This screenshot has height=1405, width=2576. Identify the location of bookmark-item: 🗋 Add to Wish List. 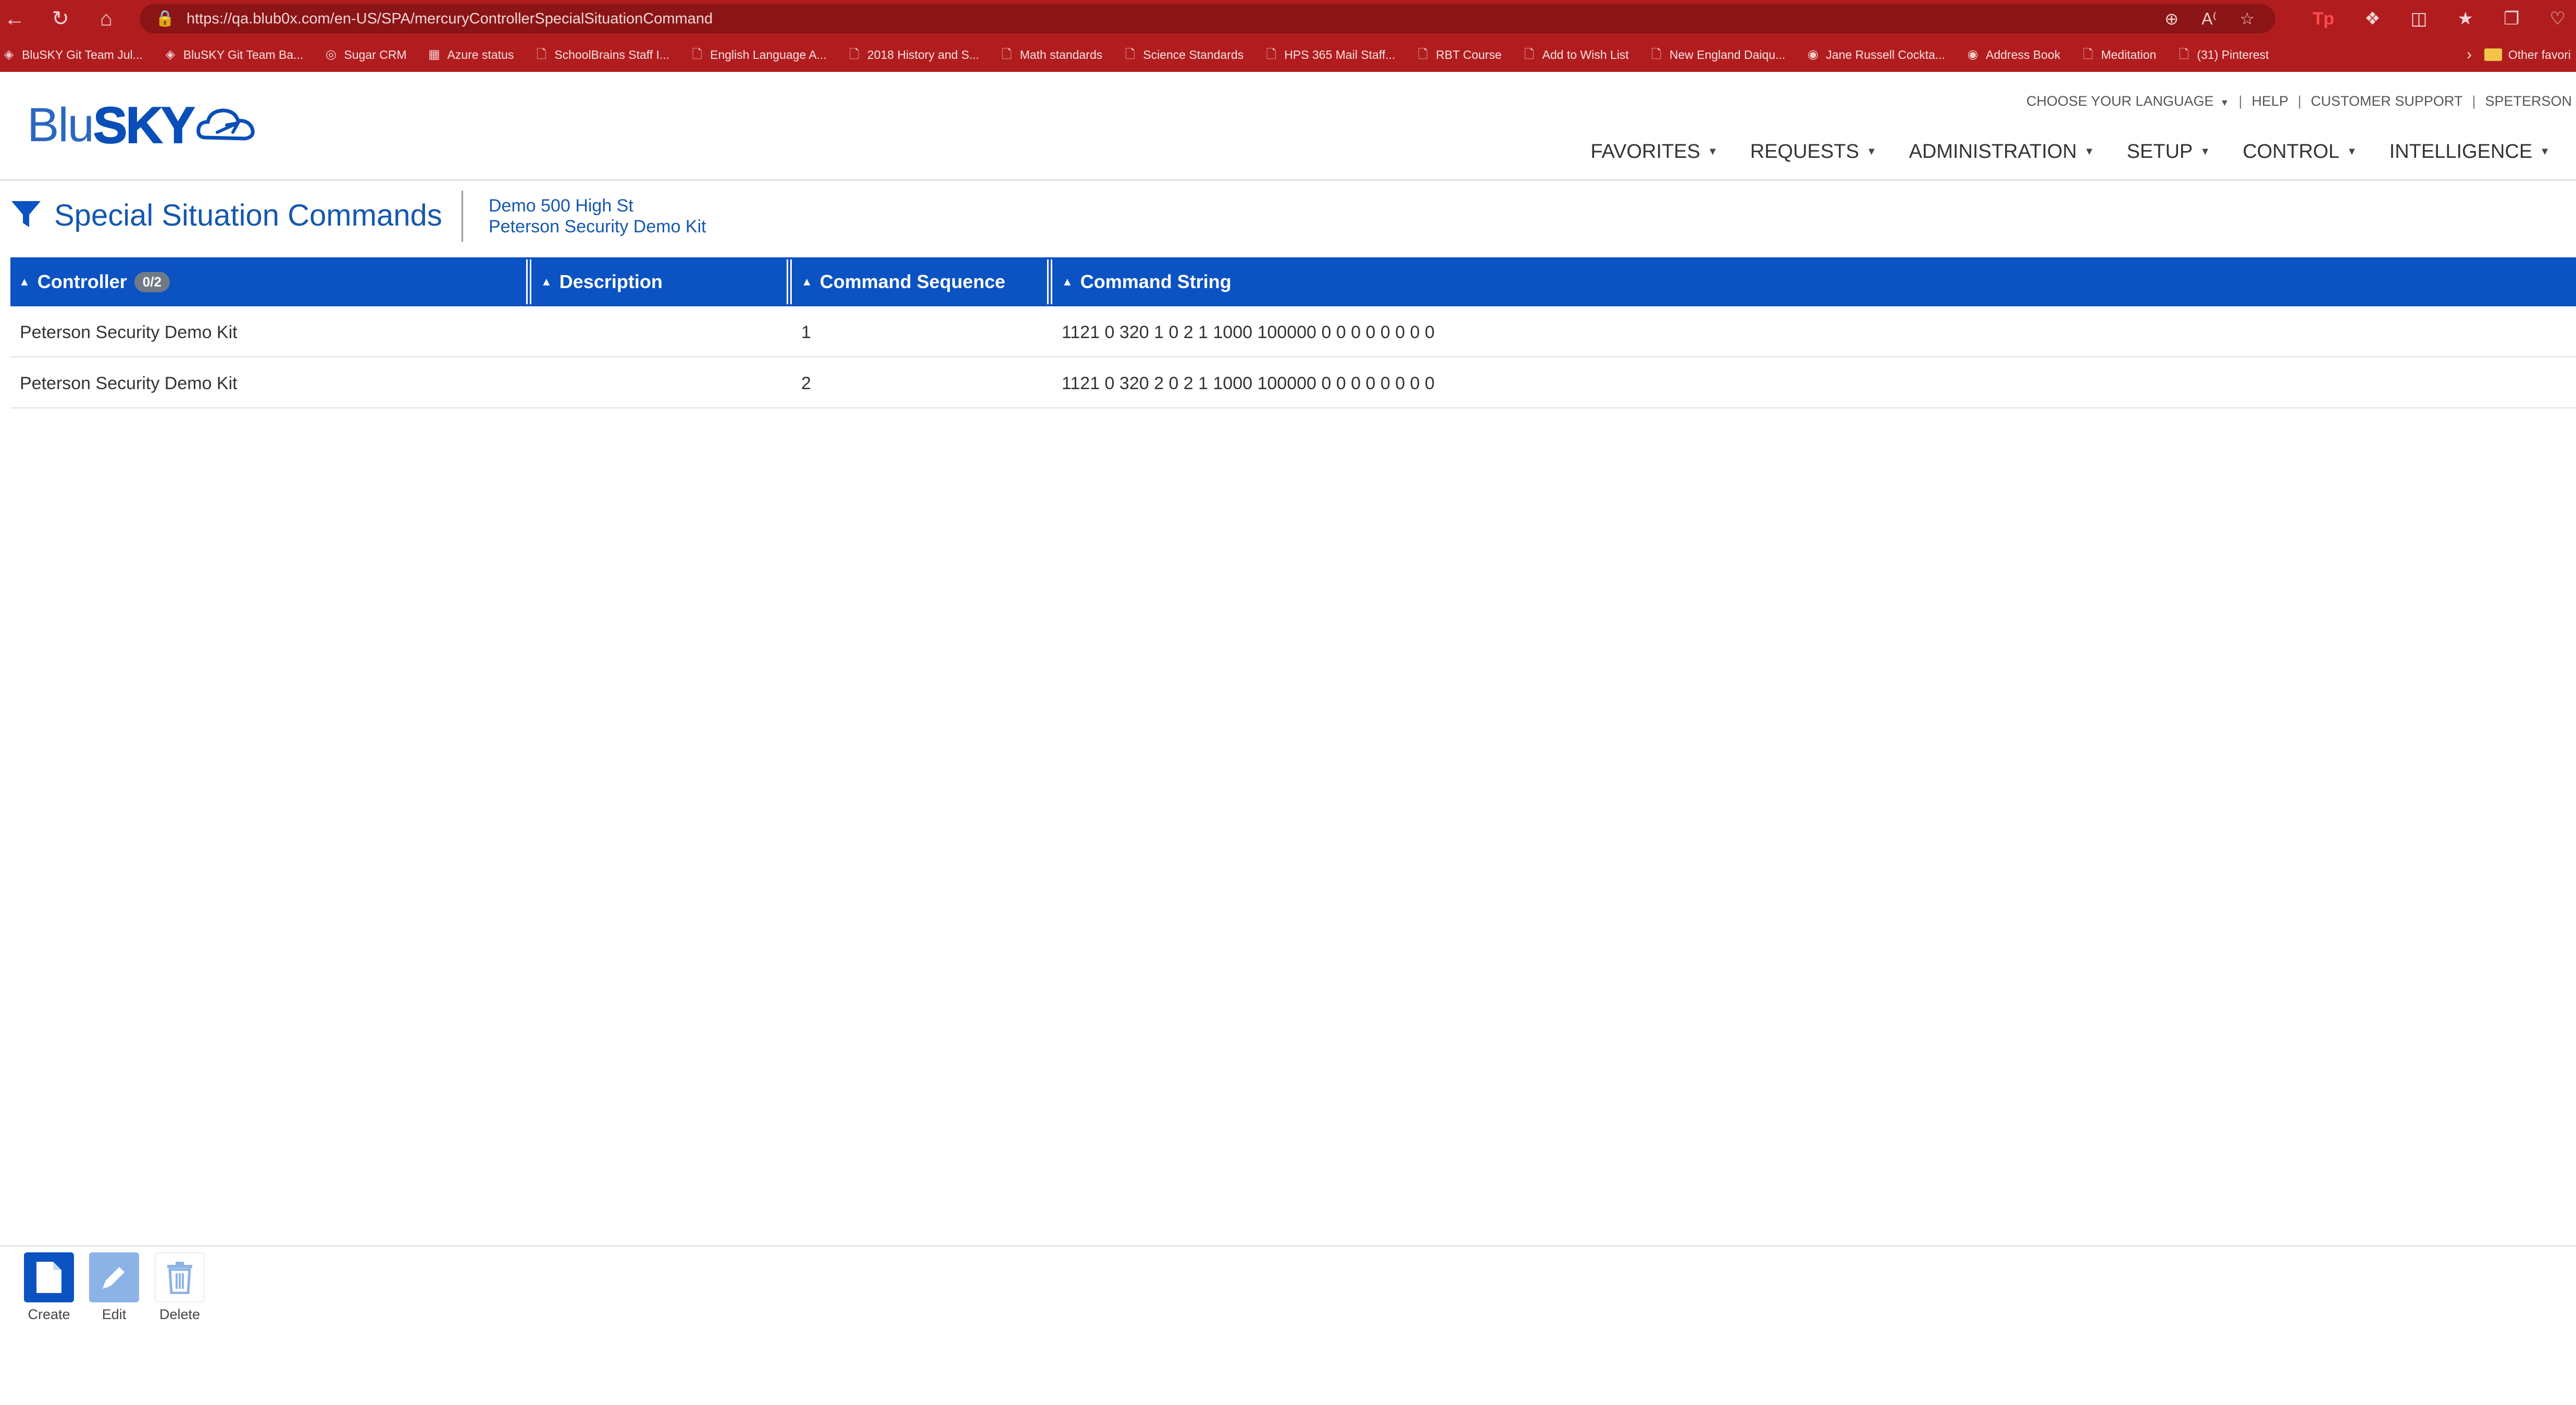
(1576, 55).